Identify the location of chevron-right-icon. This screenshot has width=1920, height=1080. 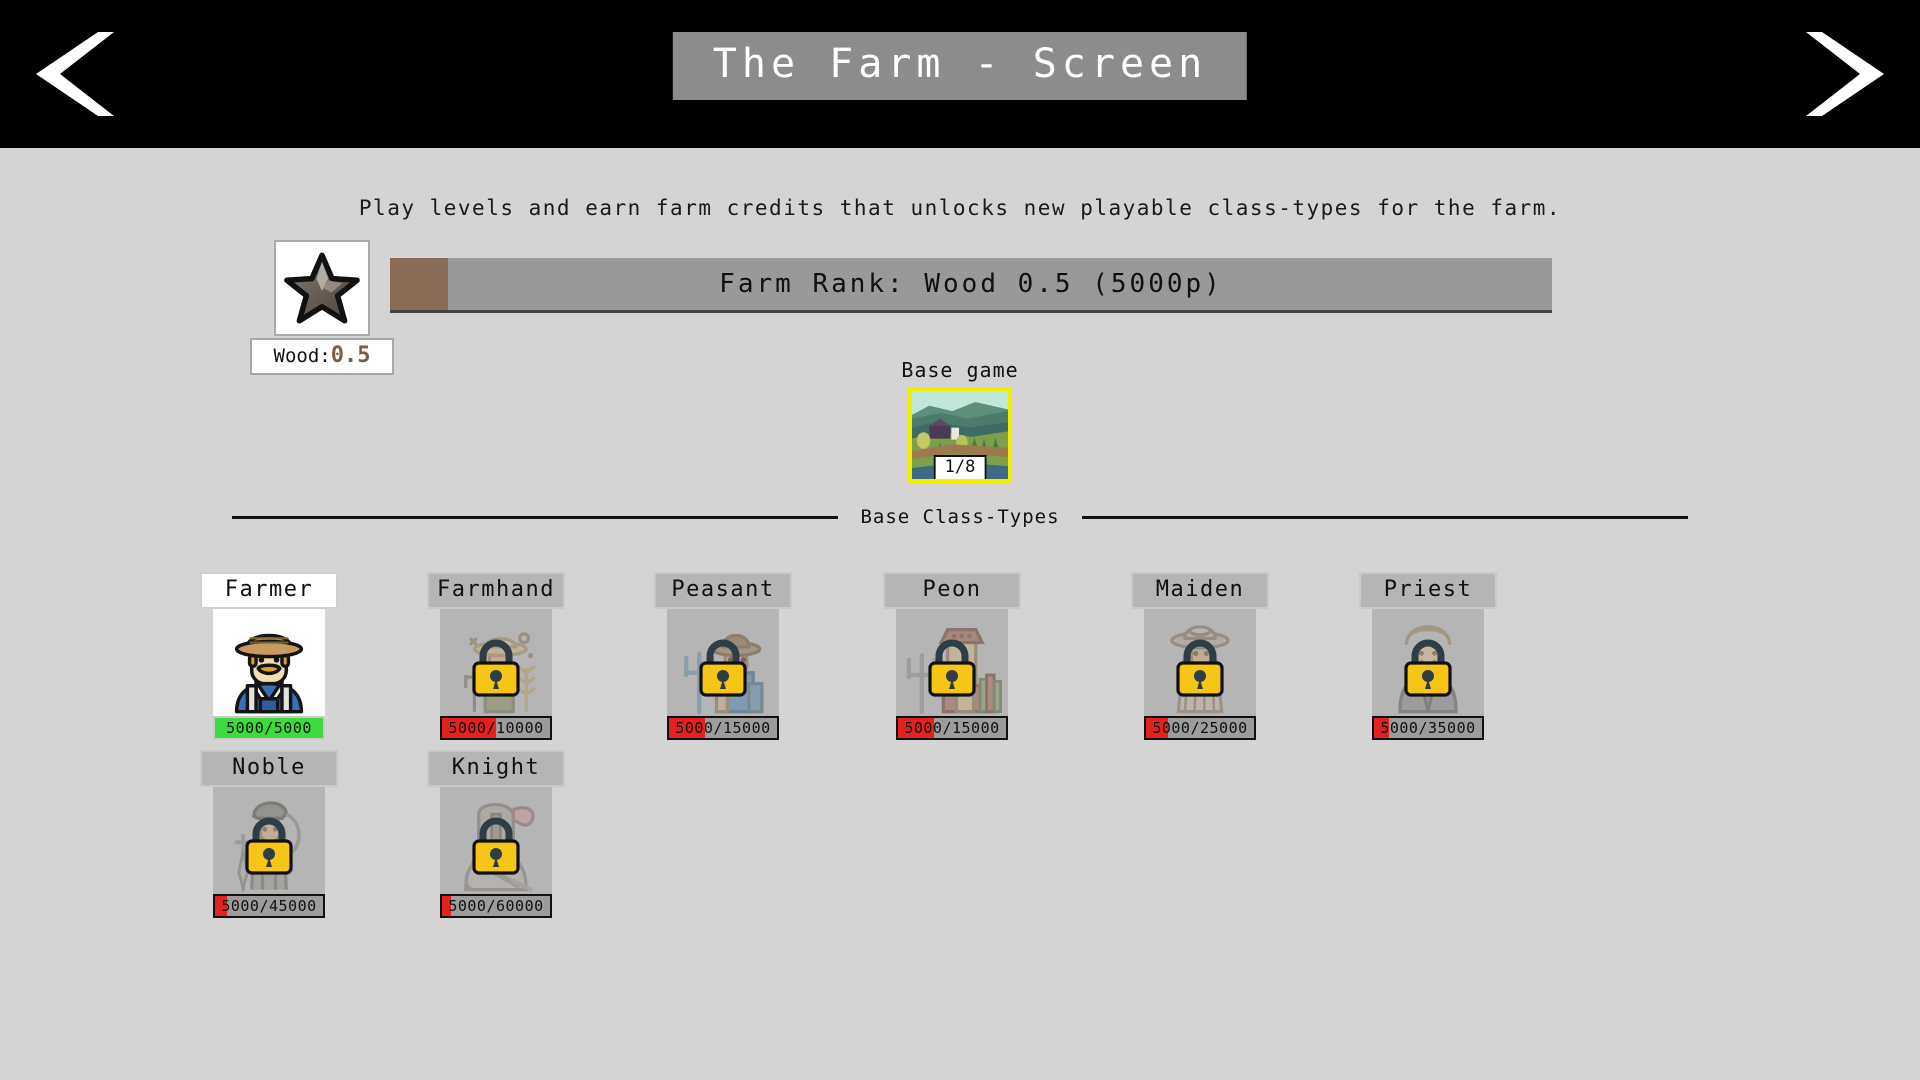
(1850, 74).